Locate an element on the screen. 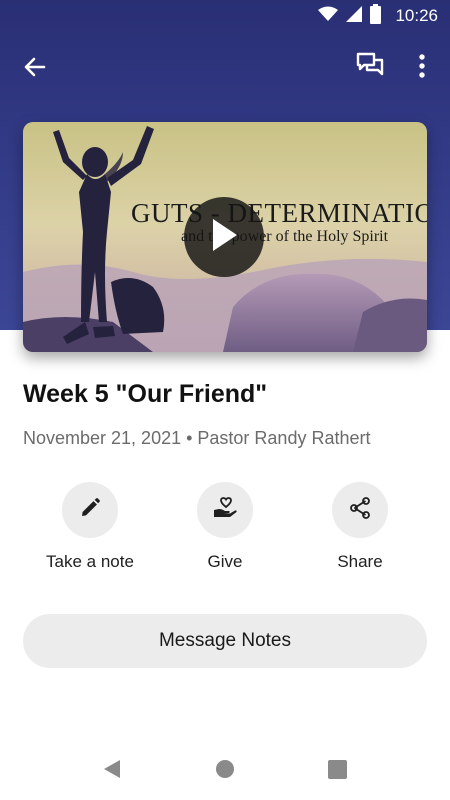  more-vert-icon is located at coordinates (422, 67).